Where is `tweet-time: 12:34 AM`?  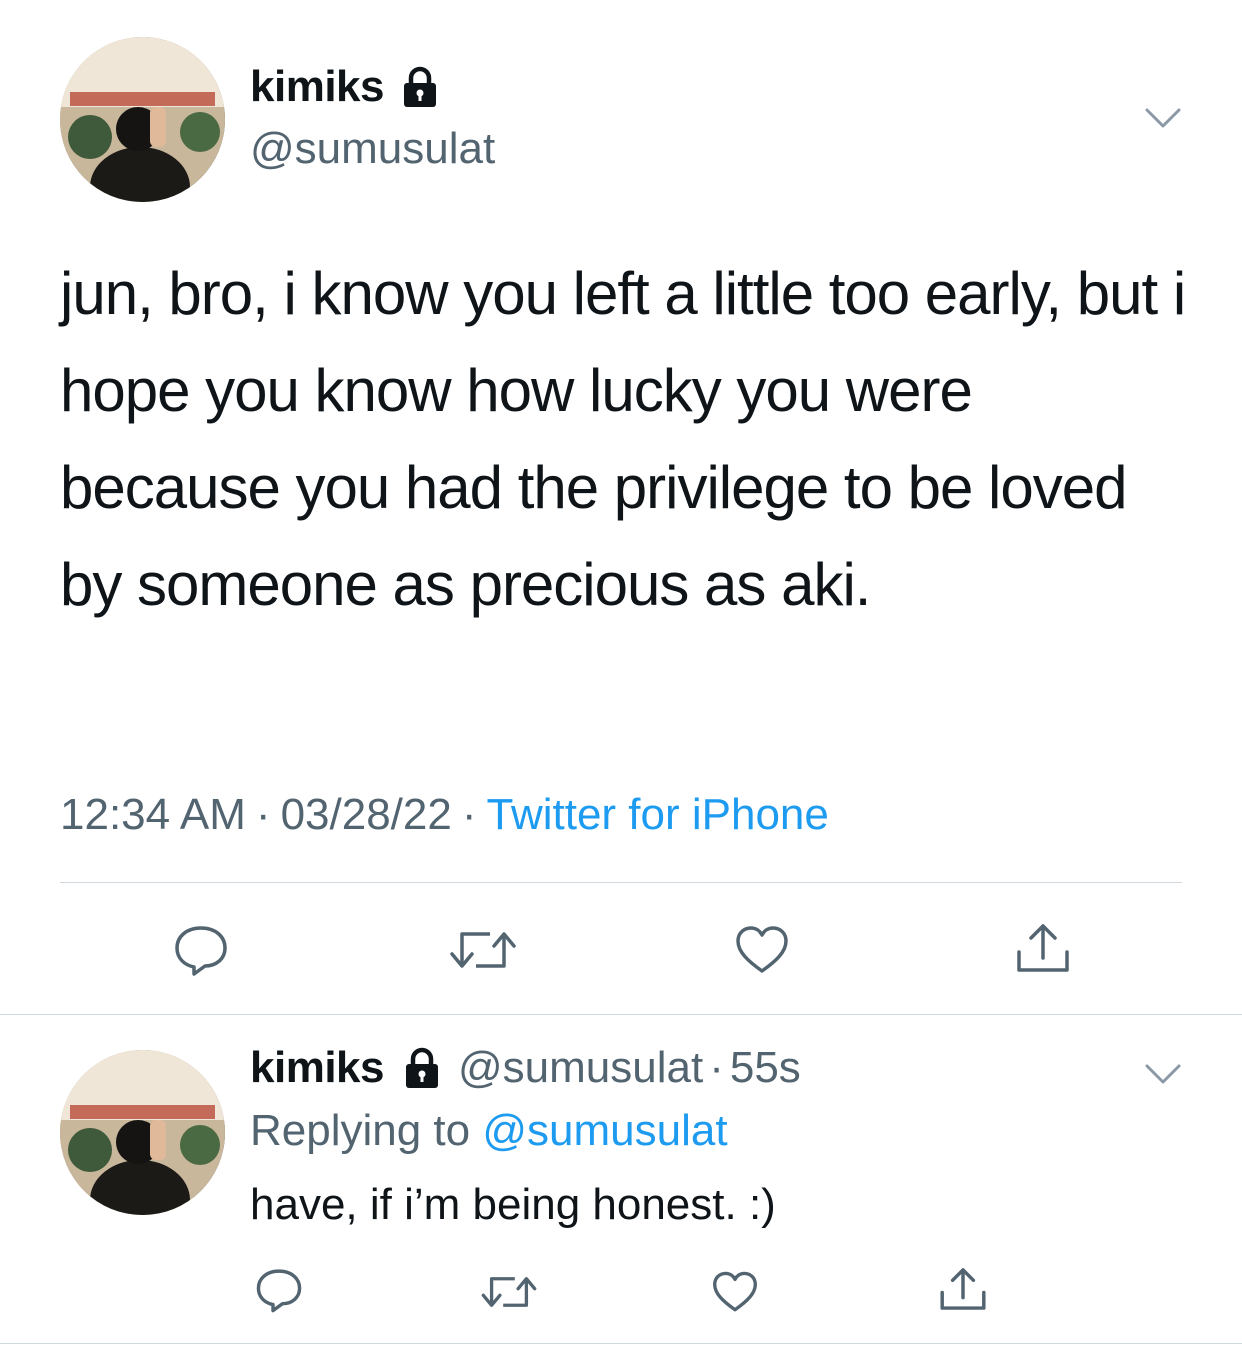
tweet-time: 12:34 AM is located at coordinates (153, 814).